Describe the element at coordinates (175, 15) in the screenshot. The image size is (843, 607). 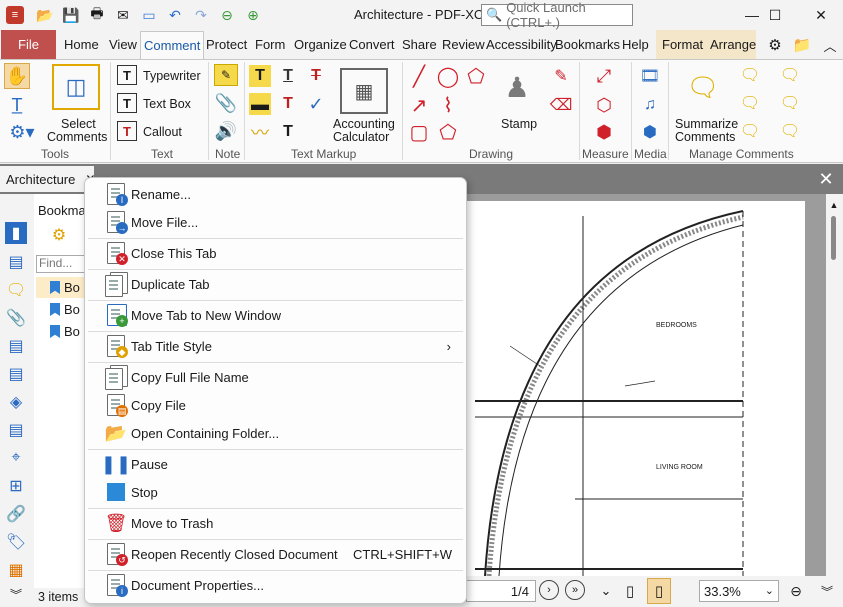
I see `undo-icon: ↶` at that location.